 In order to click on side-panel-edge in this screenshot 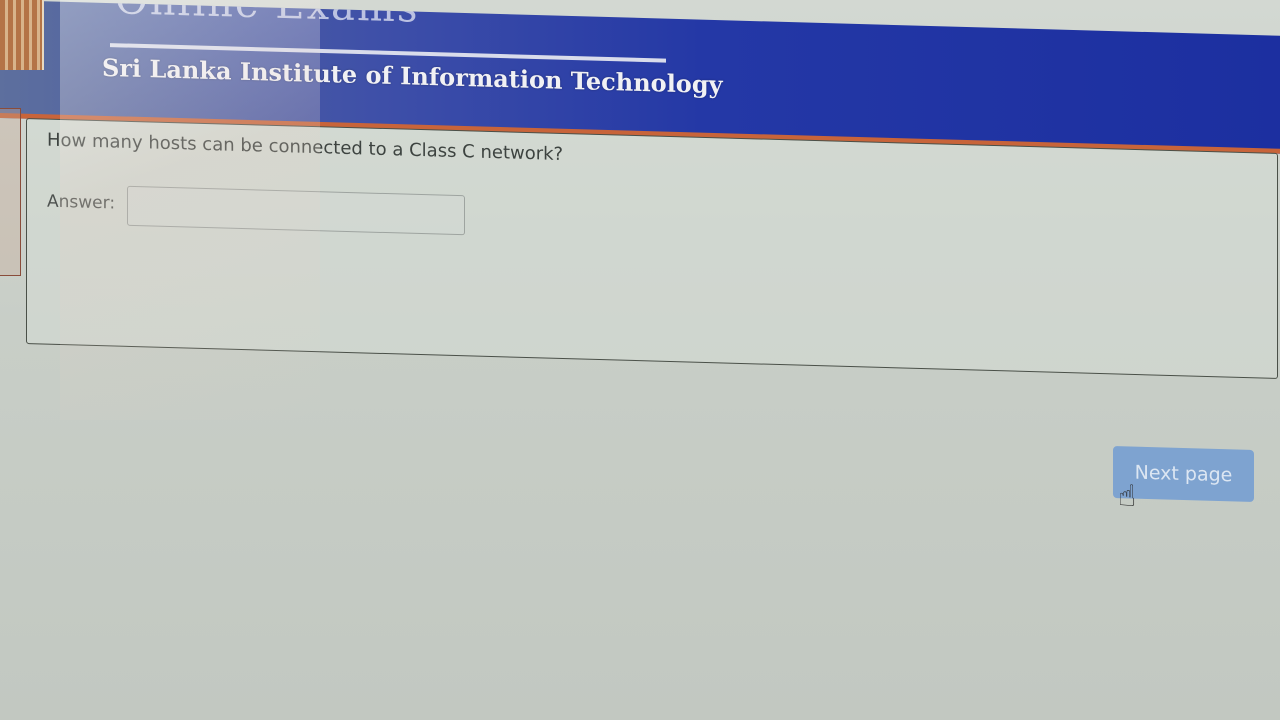, I will do `click(10, 192)`.